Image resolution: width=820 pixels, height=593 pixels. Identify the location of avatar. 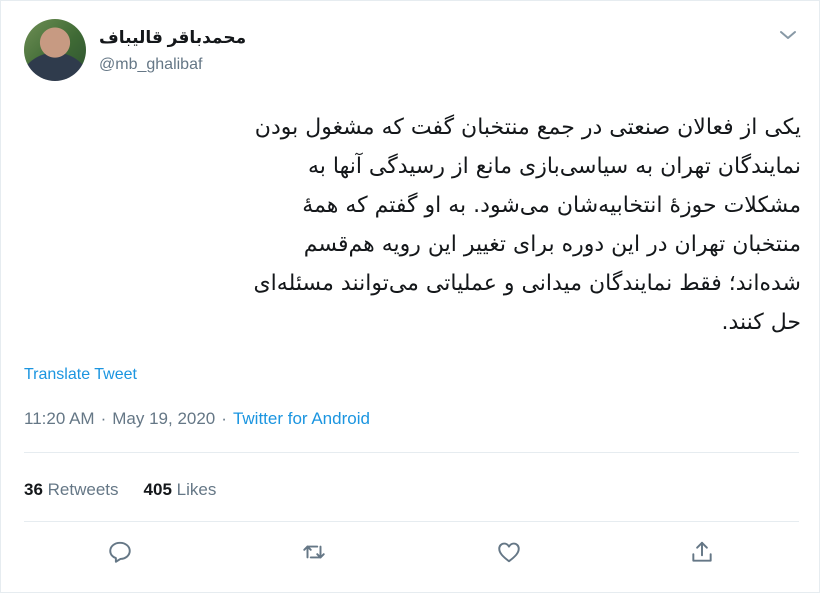
(55, 50).